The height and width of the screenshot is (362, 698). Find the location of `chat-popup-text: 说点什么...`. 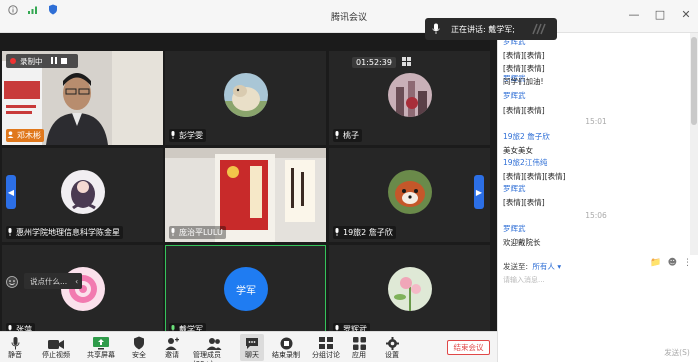

chat-popup-text: 说点什么... is located at coordinates (49, 281).